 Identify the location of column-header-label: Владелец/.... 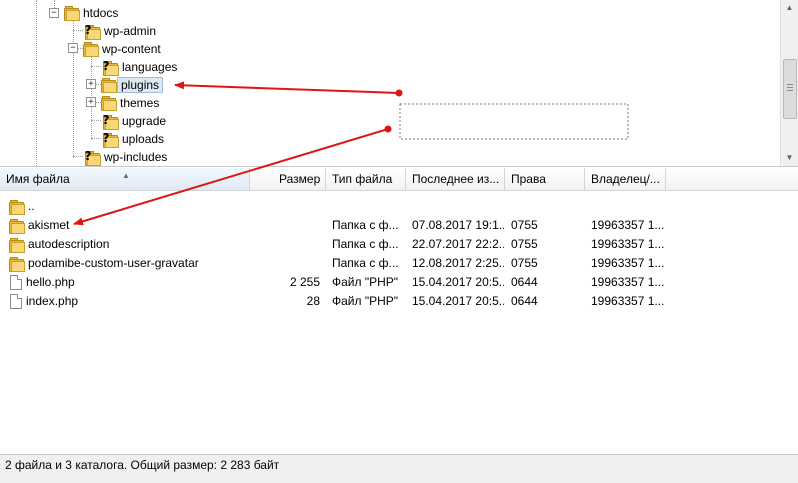
(625, 179).